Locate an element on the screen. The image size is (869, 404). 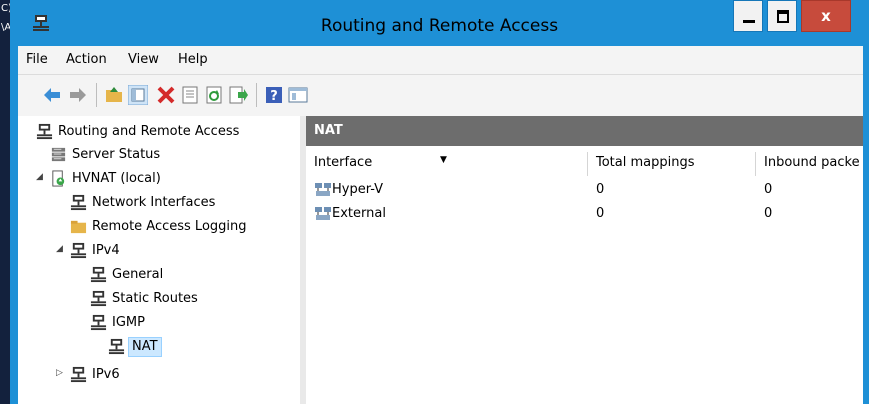
menu-file: File is located at coordinates (37, 59).